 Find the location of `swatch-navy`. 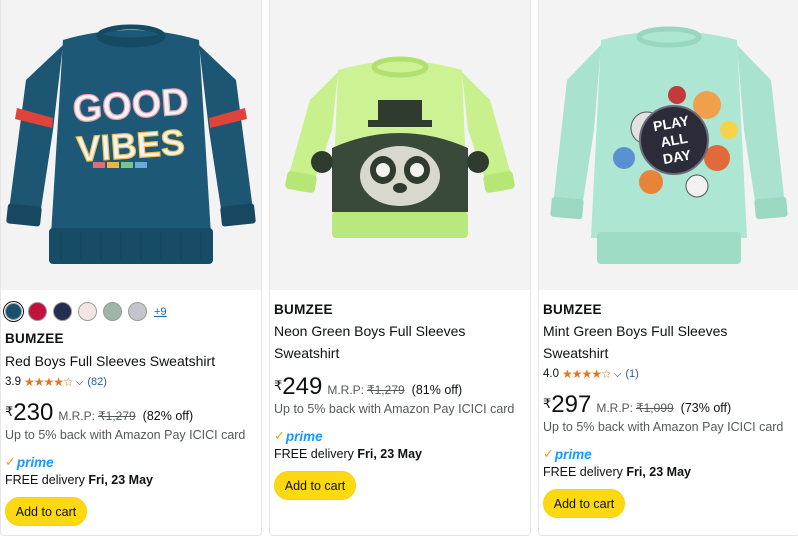

swatch-navy is located at coordinates (62, 311).